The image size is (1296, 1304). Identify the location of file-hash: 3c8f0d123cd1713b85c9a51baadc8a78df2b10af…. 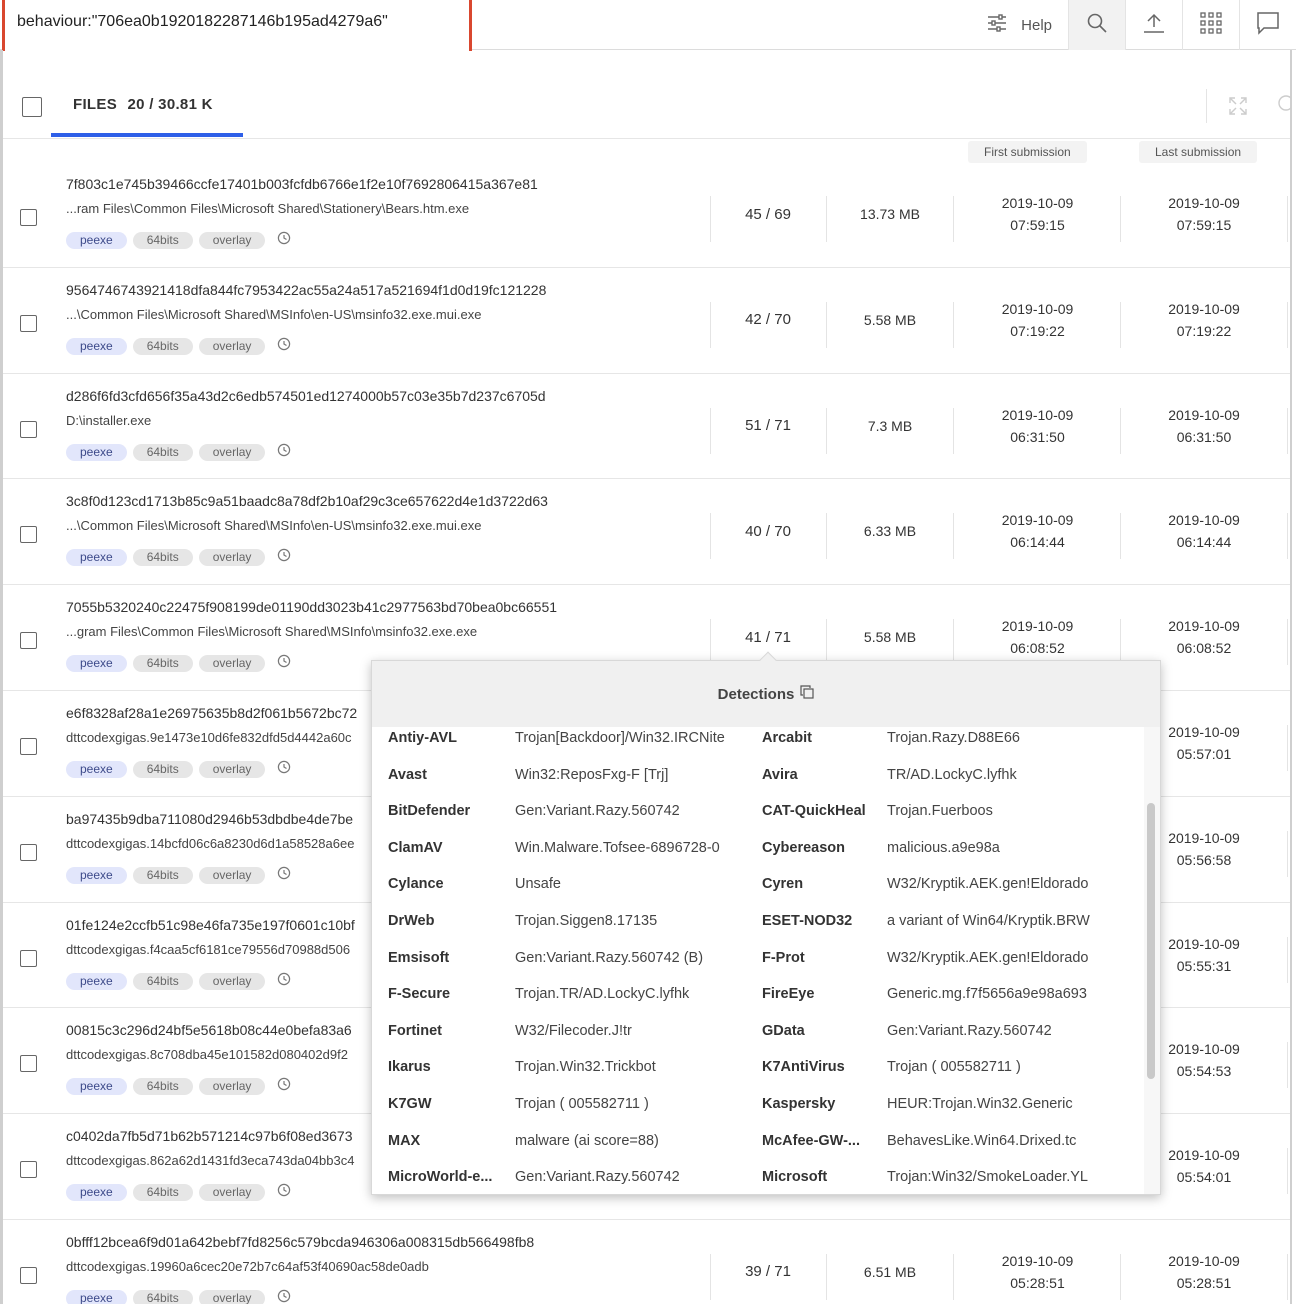
(307, 501).